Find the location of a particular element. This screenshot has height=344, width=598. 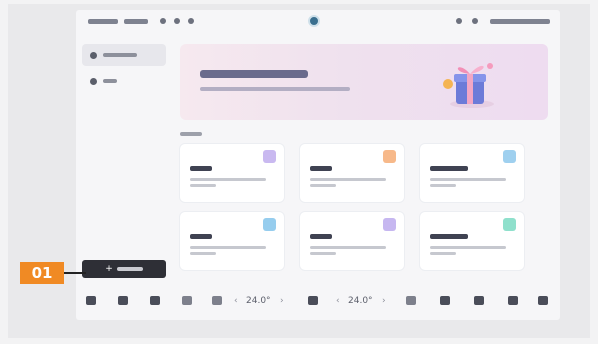

callout-leader-line is located at coordinates (75, 273).